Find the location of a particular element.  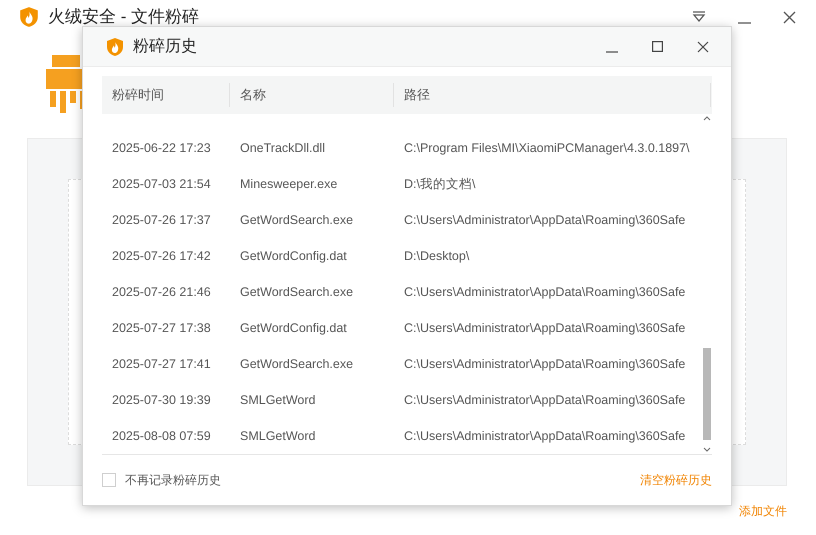

time-cell: 2025-07-30 19:39 is located at coordinates (161, 399).